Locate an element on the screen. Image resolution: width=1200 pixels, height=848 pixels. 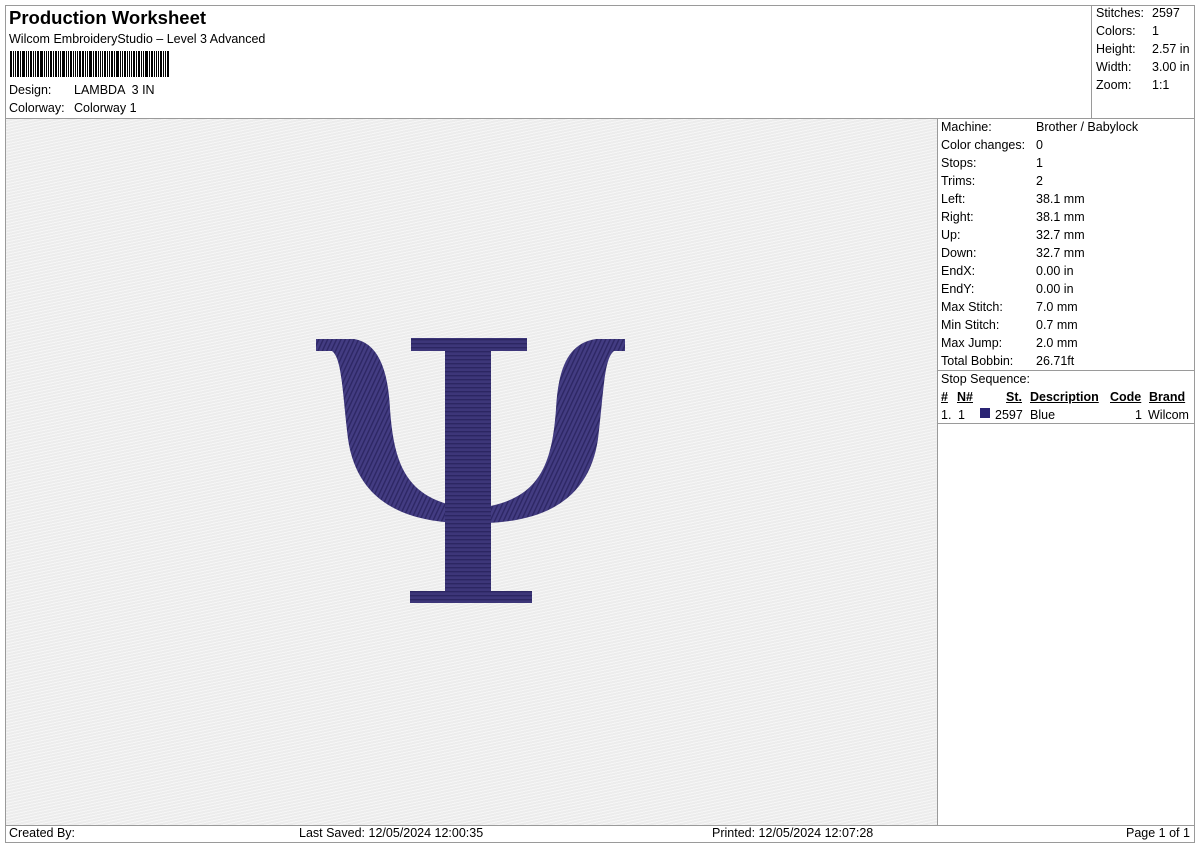
detail-label: Trims: is located at coordinates (958, 181).